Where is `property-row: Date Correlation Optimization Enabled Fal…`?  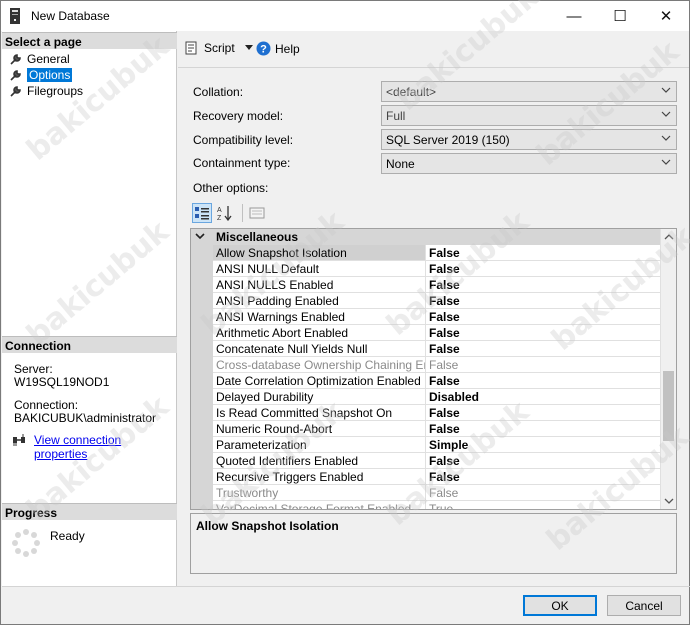 property-row: Date Correlation Optimization Enabled Fal… is located at coordinates (437, 381).